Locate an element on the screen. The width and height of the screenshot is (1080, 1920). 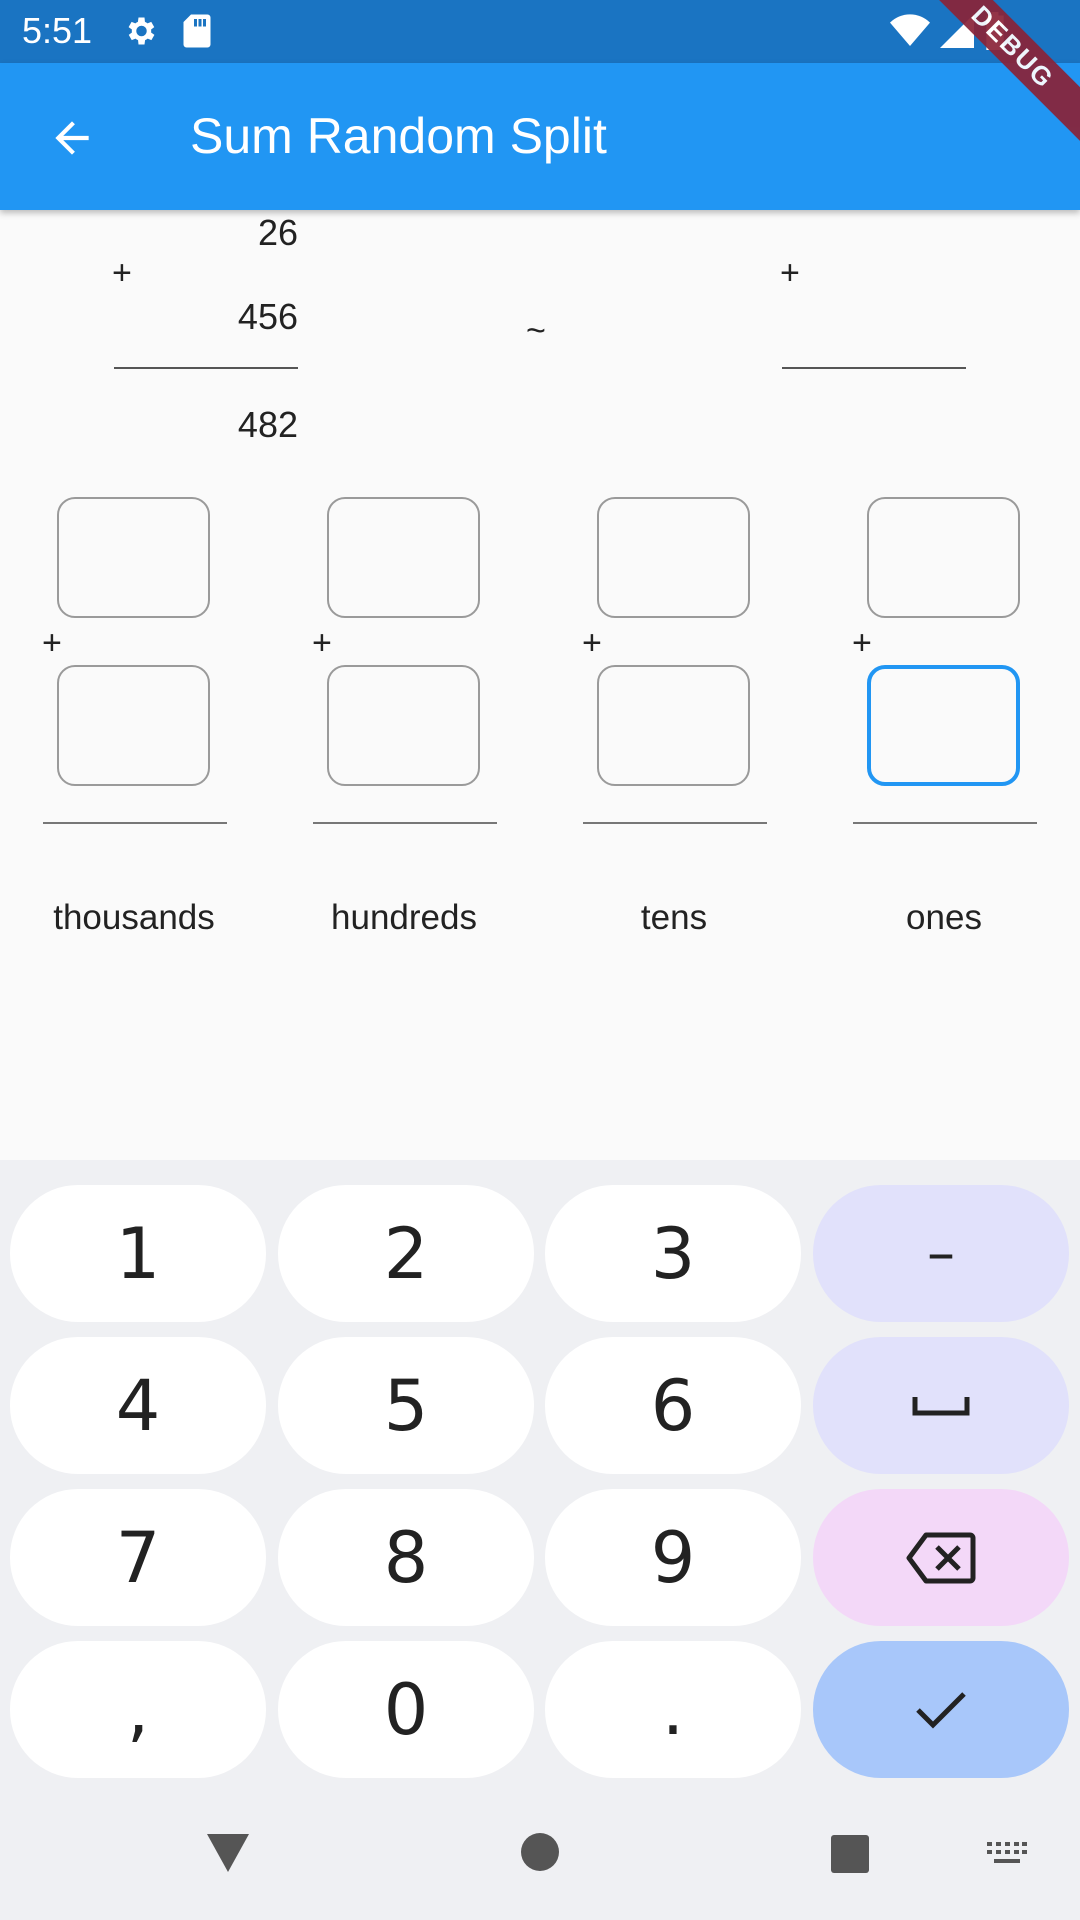
estimate-plus-sign: + is located at coordinates (790, 273).